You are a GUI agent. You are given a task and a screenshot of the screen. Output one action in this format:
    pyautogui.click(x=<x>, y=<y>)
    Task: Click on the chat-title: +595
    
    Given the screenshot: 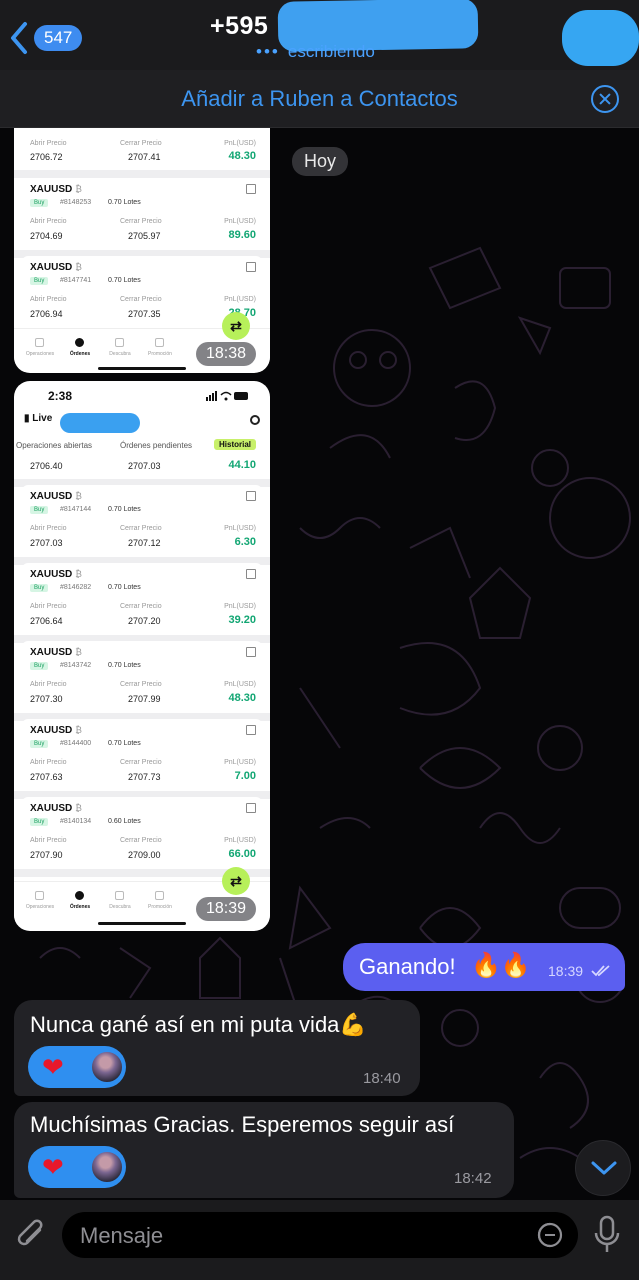 What is the action you would take?
    pyautogui.click(x=239, y=26)
    